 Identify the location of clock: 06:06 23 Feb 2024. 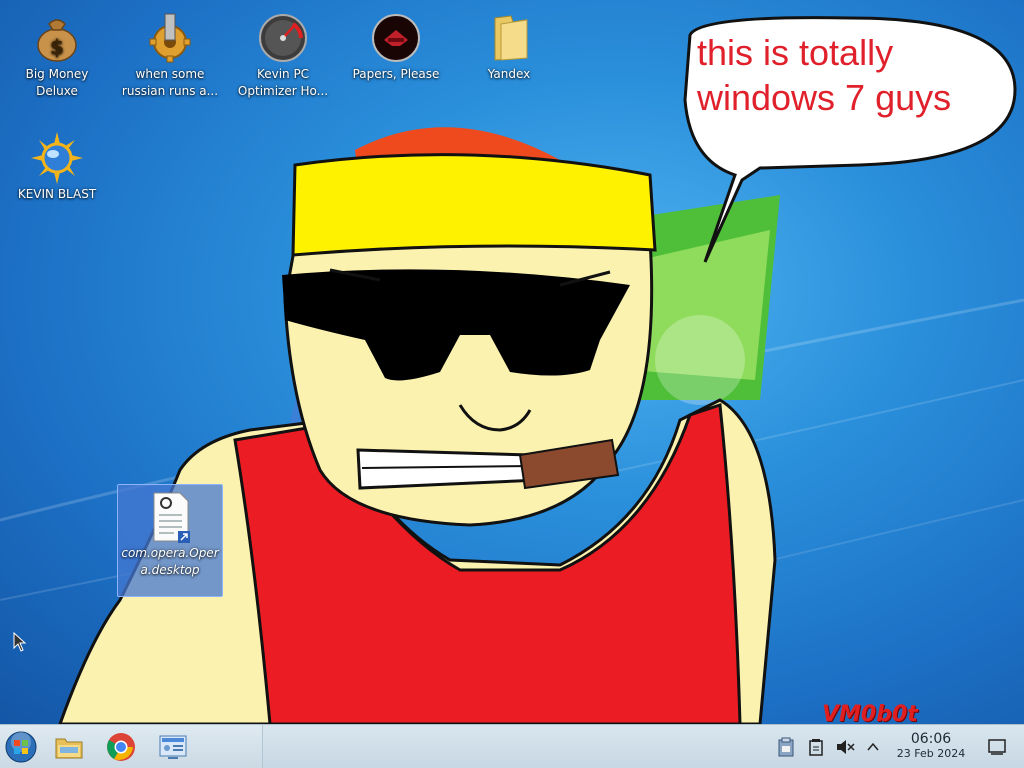
(931, 746).